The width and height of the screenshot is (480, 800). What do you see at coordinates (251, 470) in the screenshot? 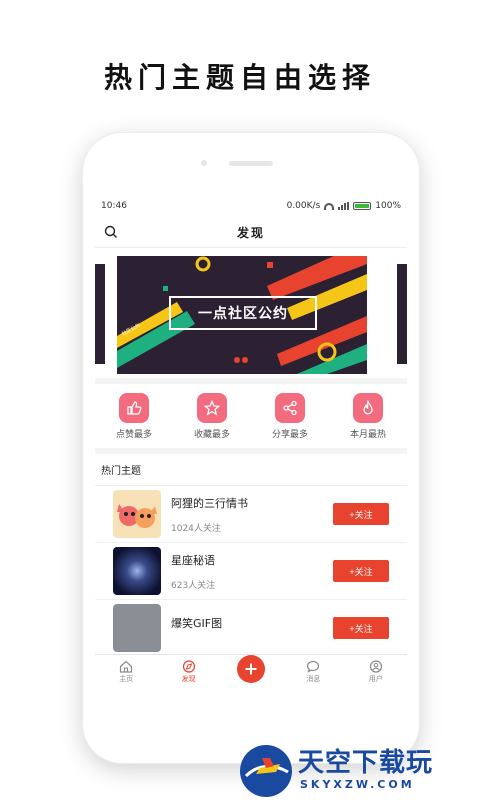
I see `section-title: 热门主题` at bounding box center [251, 470].